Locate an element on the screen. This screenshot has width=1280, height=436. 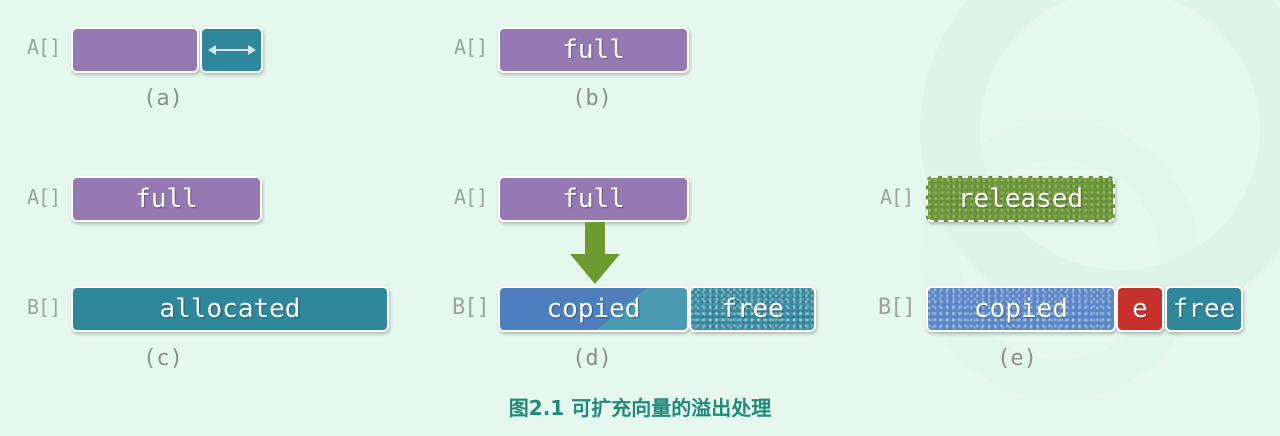
label-d-array-a: A[] is located at coordinates (471, 197).